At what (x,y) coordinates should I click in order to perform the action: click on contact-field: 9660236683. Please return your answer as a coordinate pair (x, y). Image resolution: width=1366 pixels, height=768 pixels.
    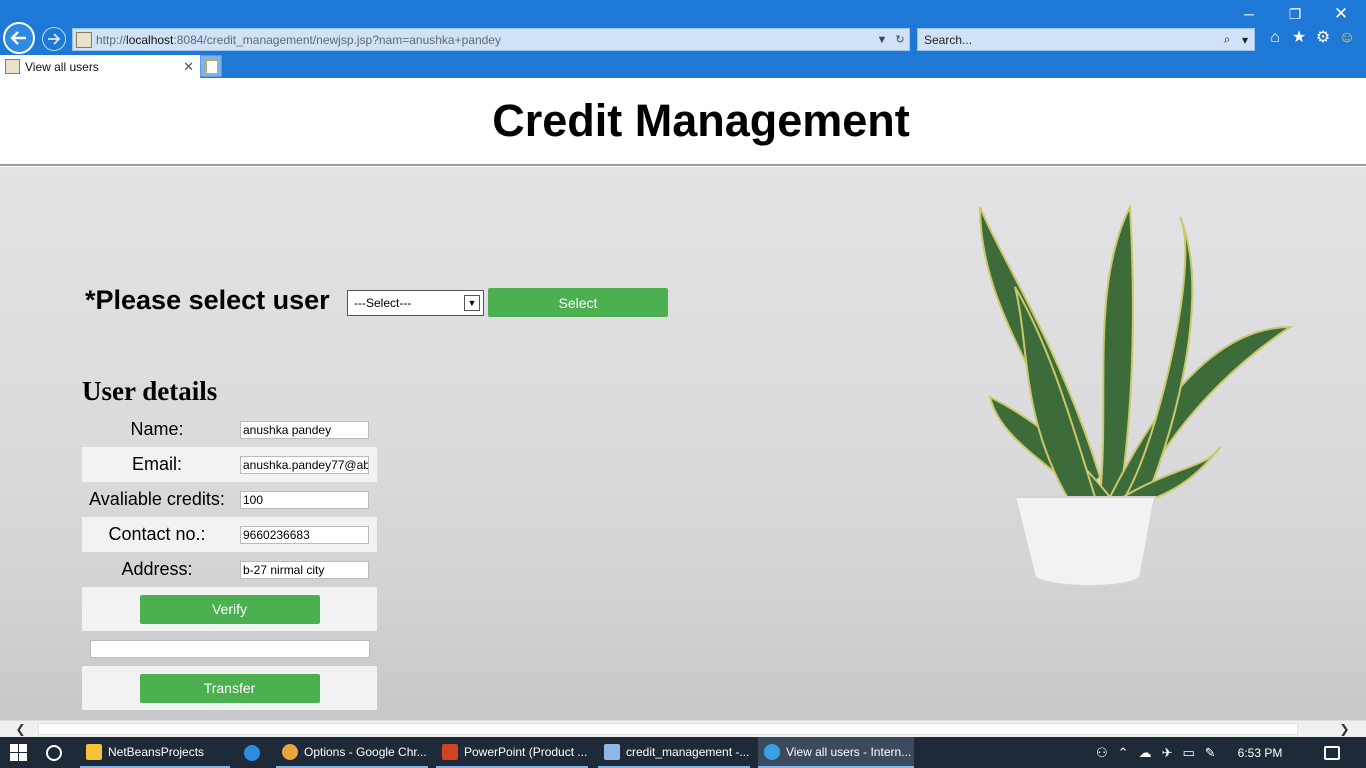
    Looking at the image, I should click on (304, 534).